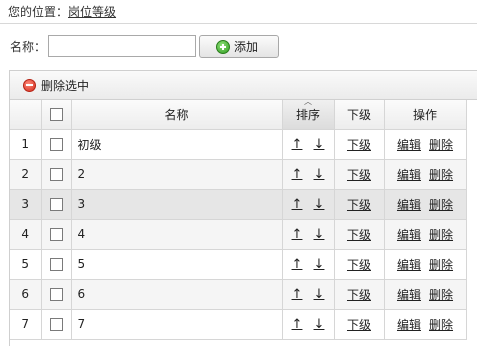 The width and height of the screenshot is (477, 346). Describe the element at coordinates (177, 115) in the screenshot. I see `header-name: 名称` at that location.